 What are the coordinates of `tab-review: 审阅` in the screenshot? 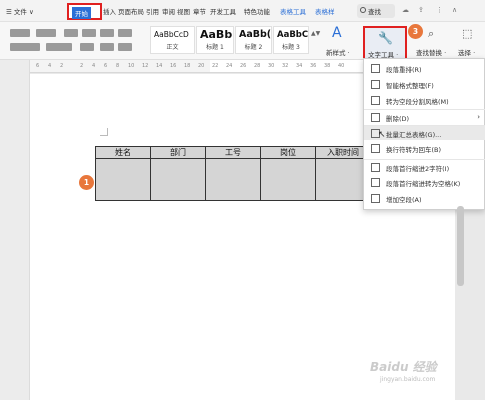 It's located at (168, 11).